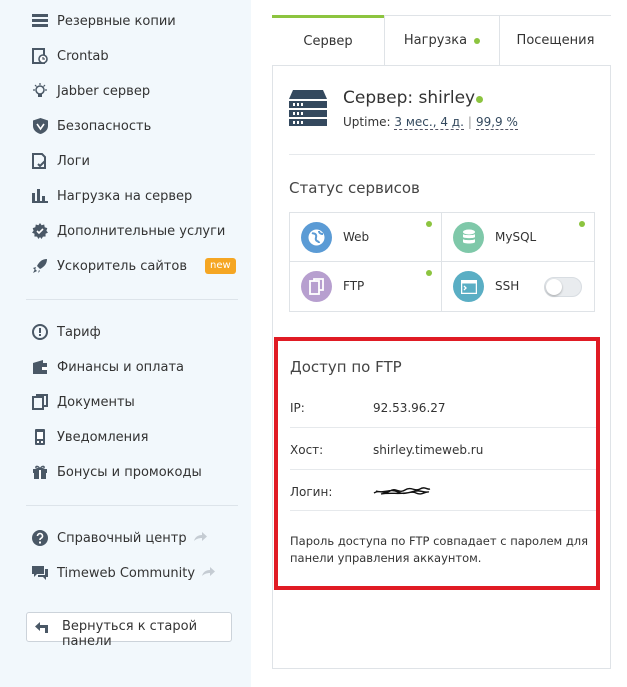 The width and height of the screenshot is (627, 687). What do you see at coordinates (518, 237) in the screenshot?
I see `service-mysql: MySQL` at bounding box center [518, 237].